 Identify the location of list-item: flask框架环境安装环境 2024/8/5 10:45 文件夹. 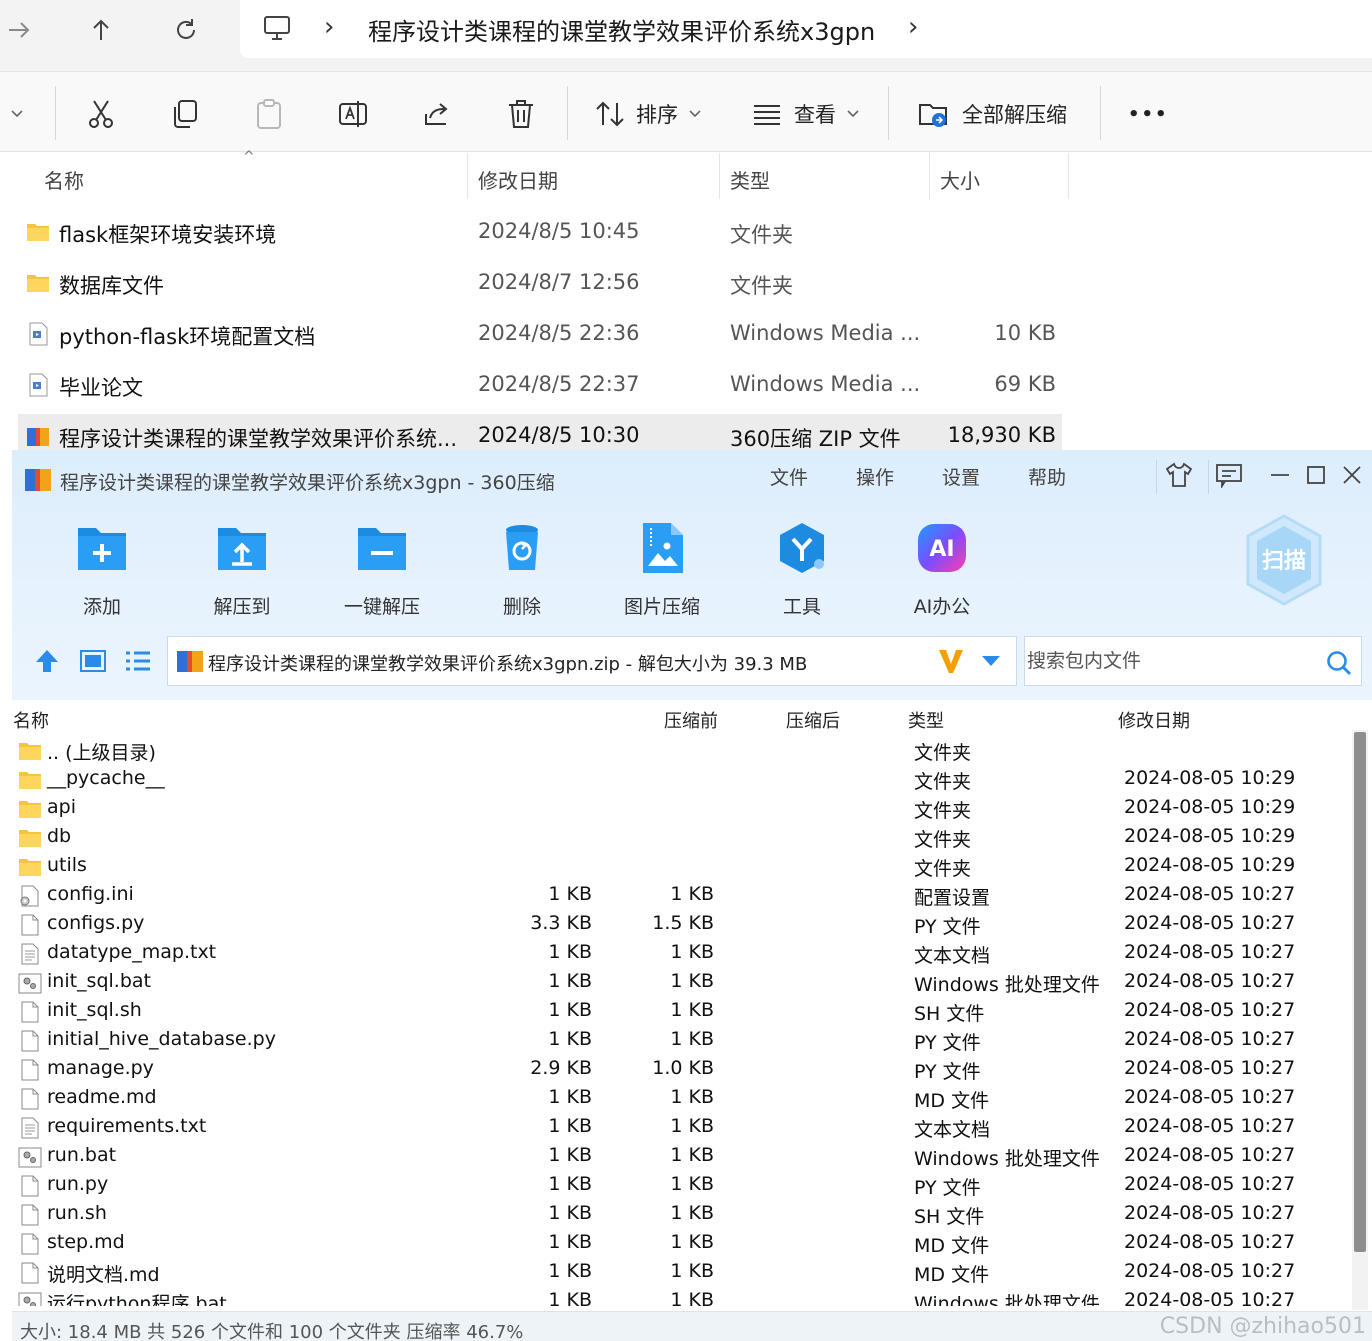
(540, 233).